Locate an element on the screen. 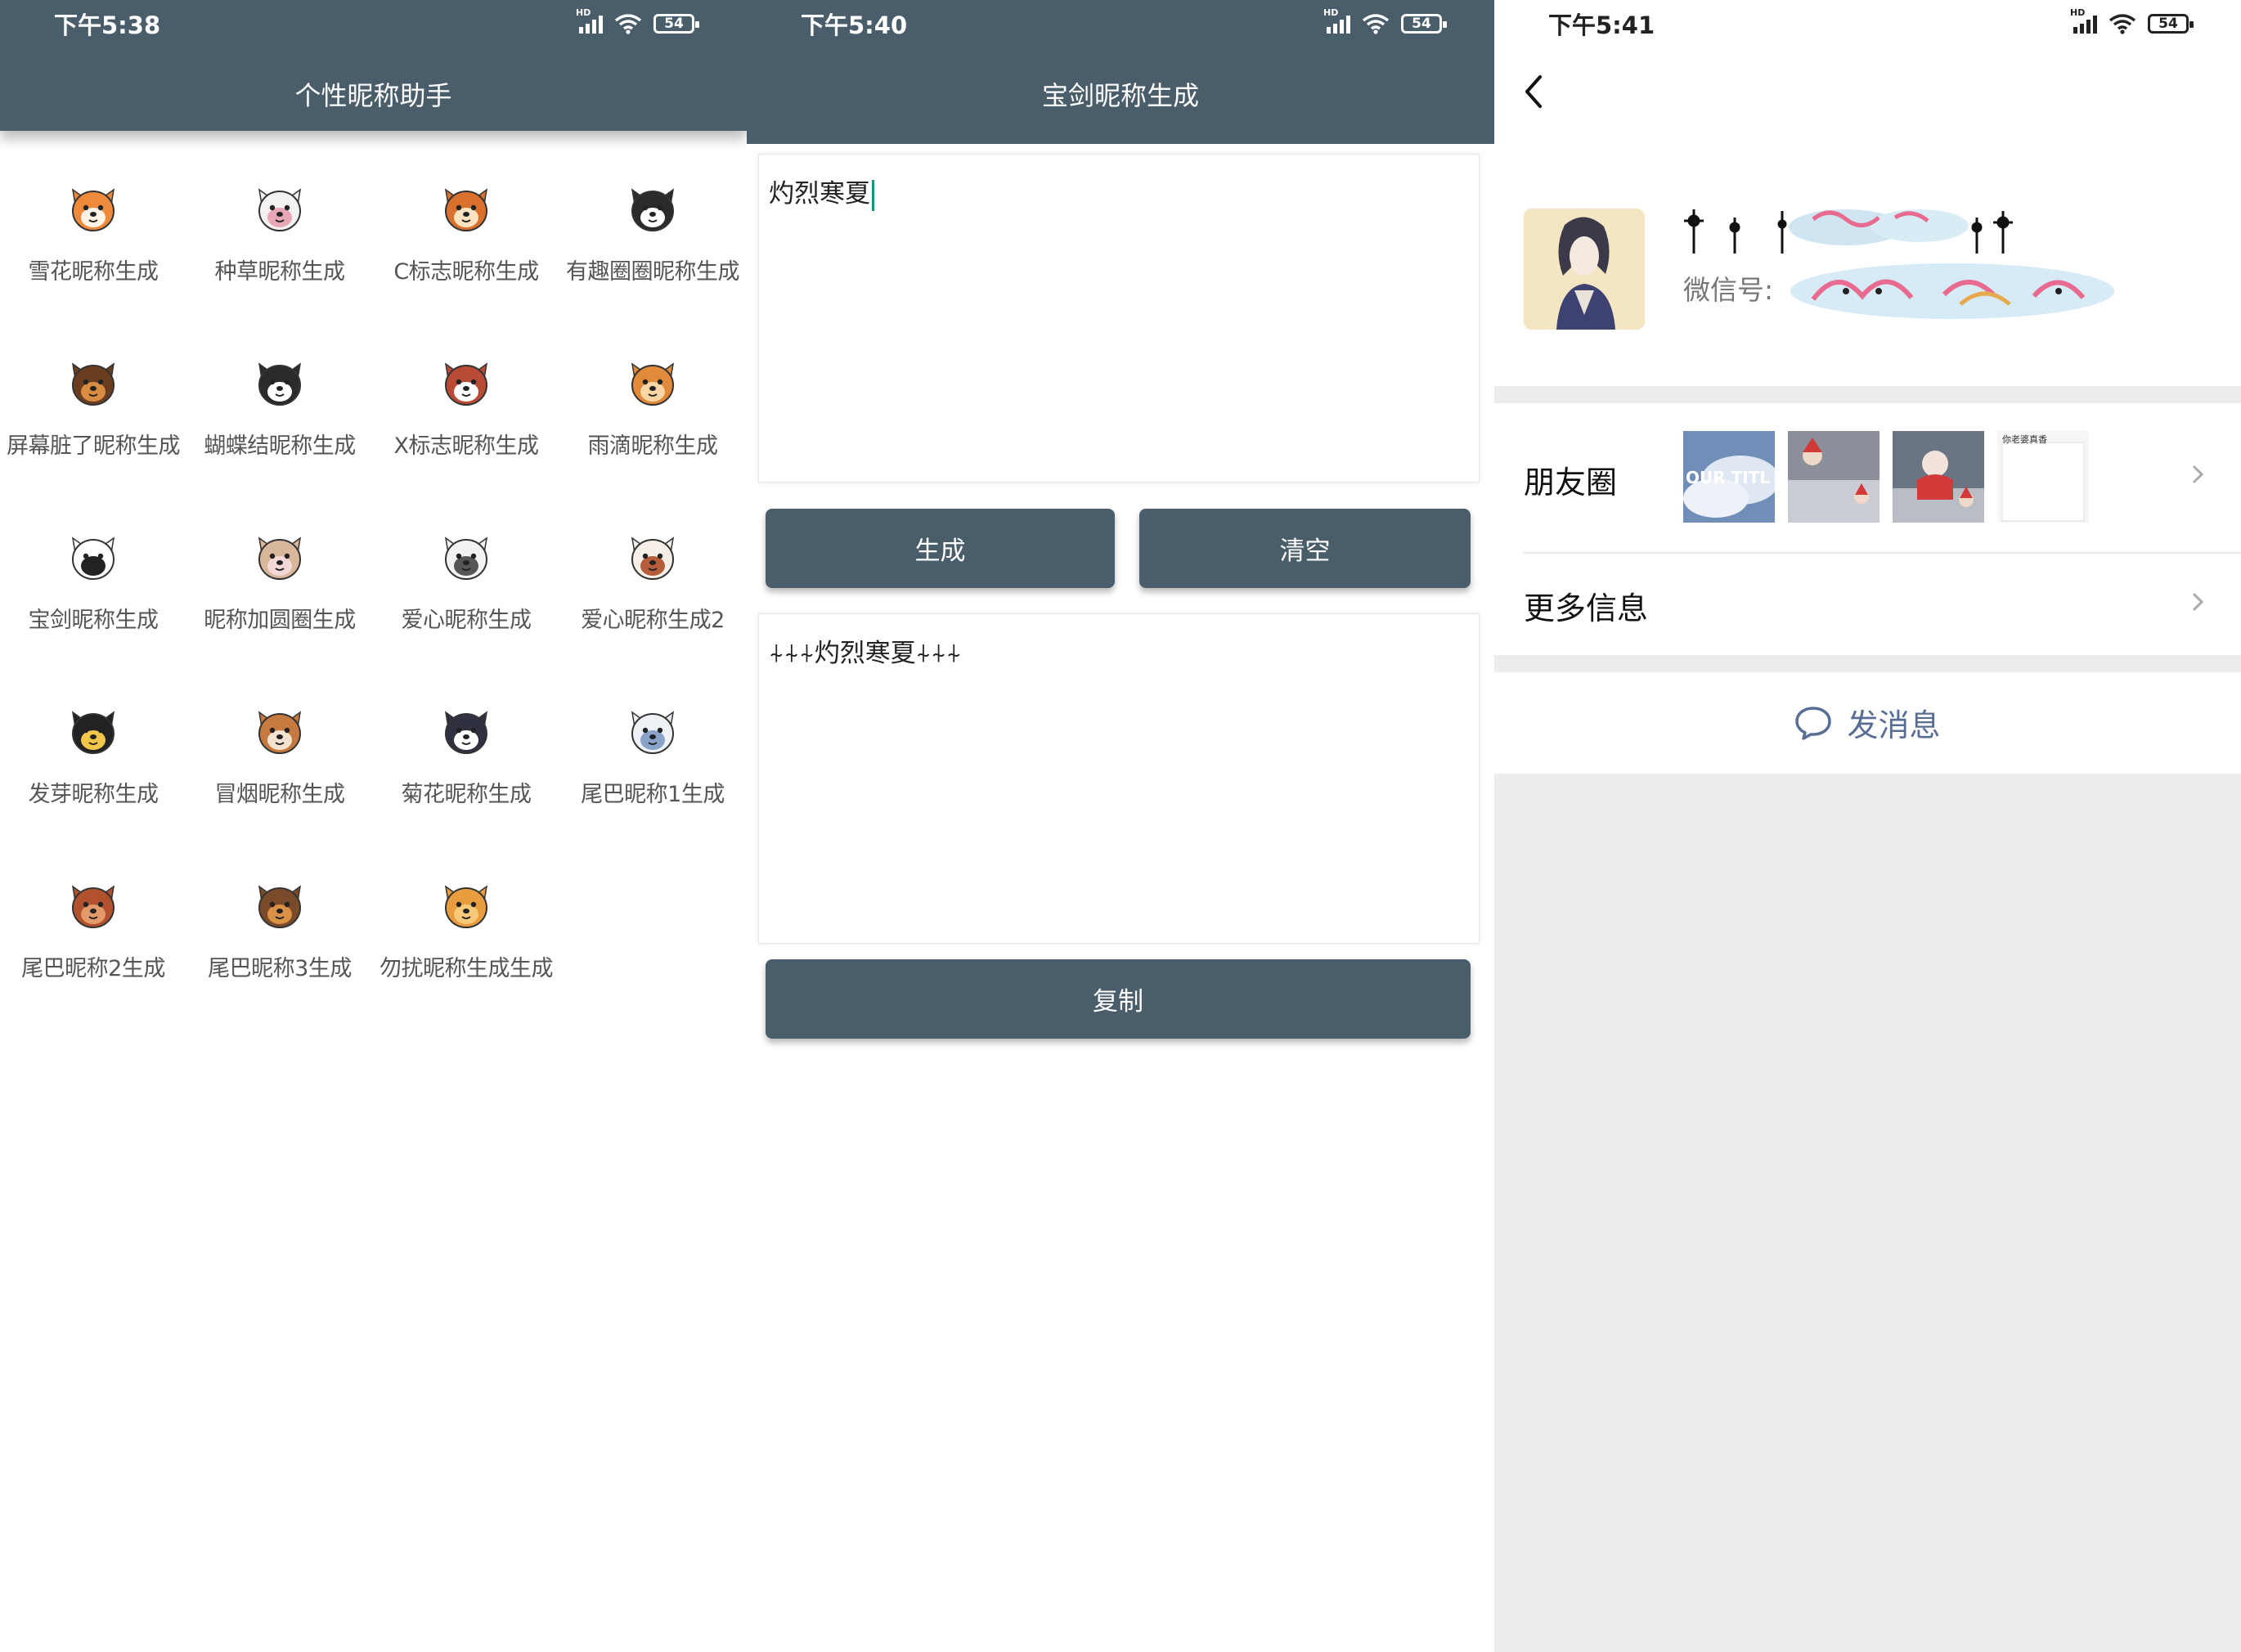 This screenshot has width=2241, height=1652. back-arrow-icon is located at coordinates (1533, 92).